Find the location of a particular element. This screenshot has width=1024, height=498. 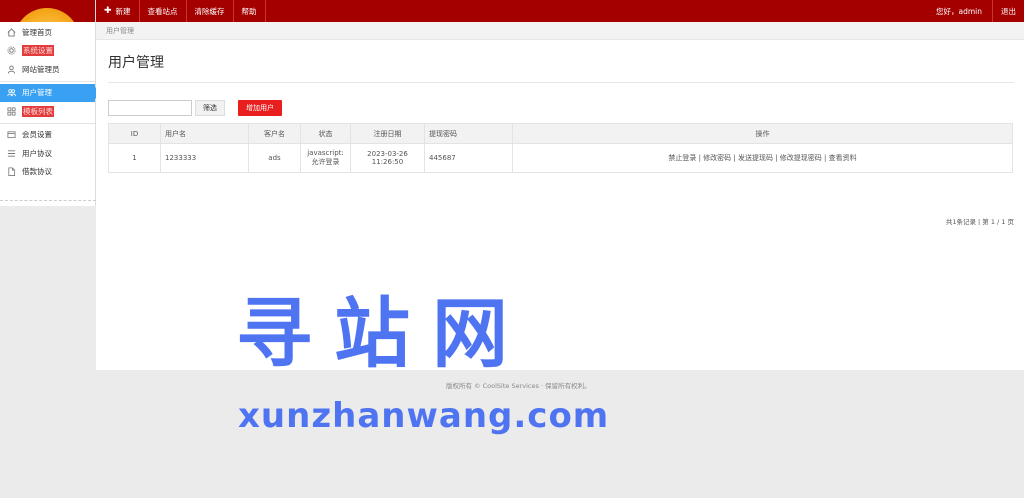

logo is located at coordinates (47, 11).